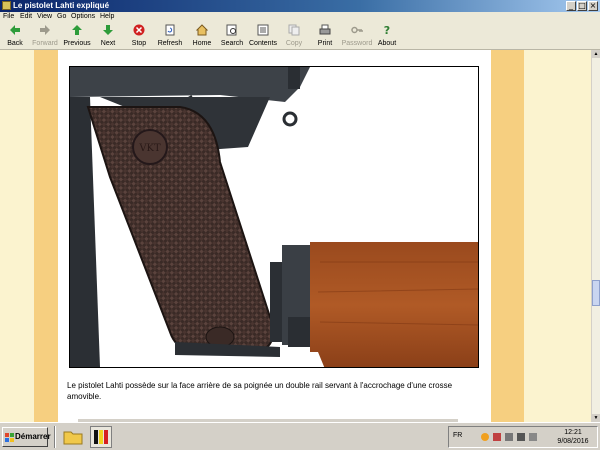 The image size is (600, 450). I want to click on forward-arrow-icon, so click(45, 30).